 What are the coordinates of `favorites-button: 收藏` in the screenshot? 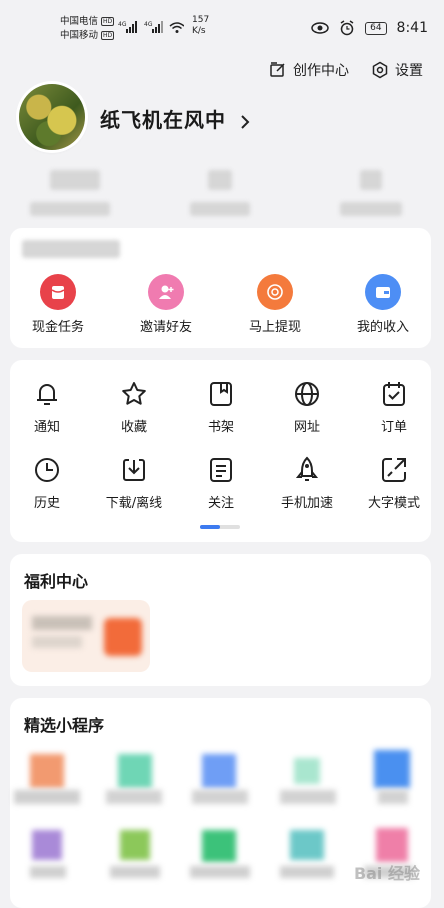 It's located at (134, 407).